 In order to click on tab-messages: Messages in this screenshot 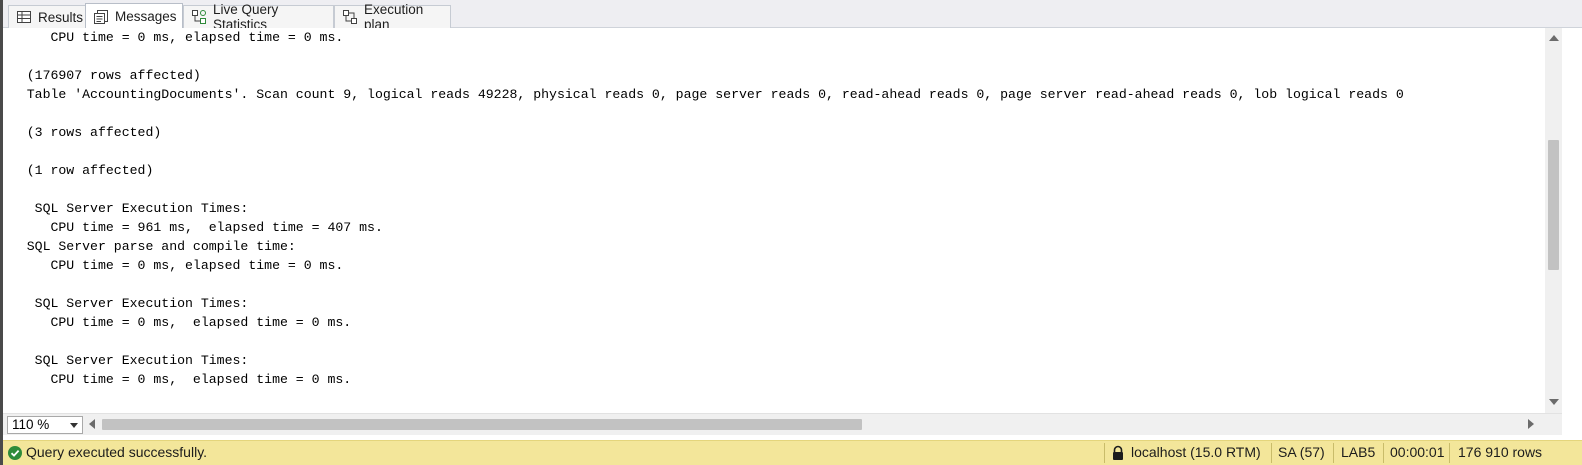, I will do `click(134, 16)`.